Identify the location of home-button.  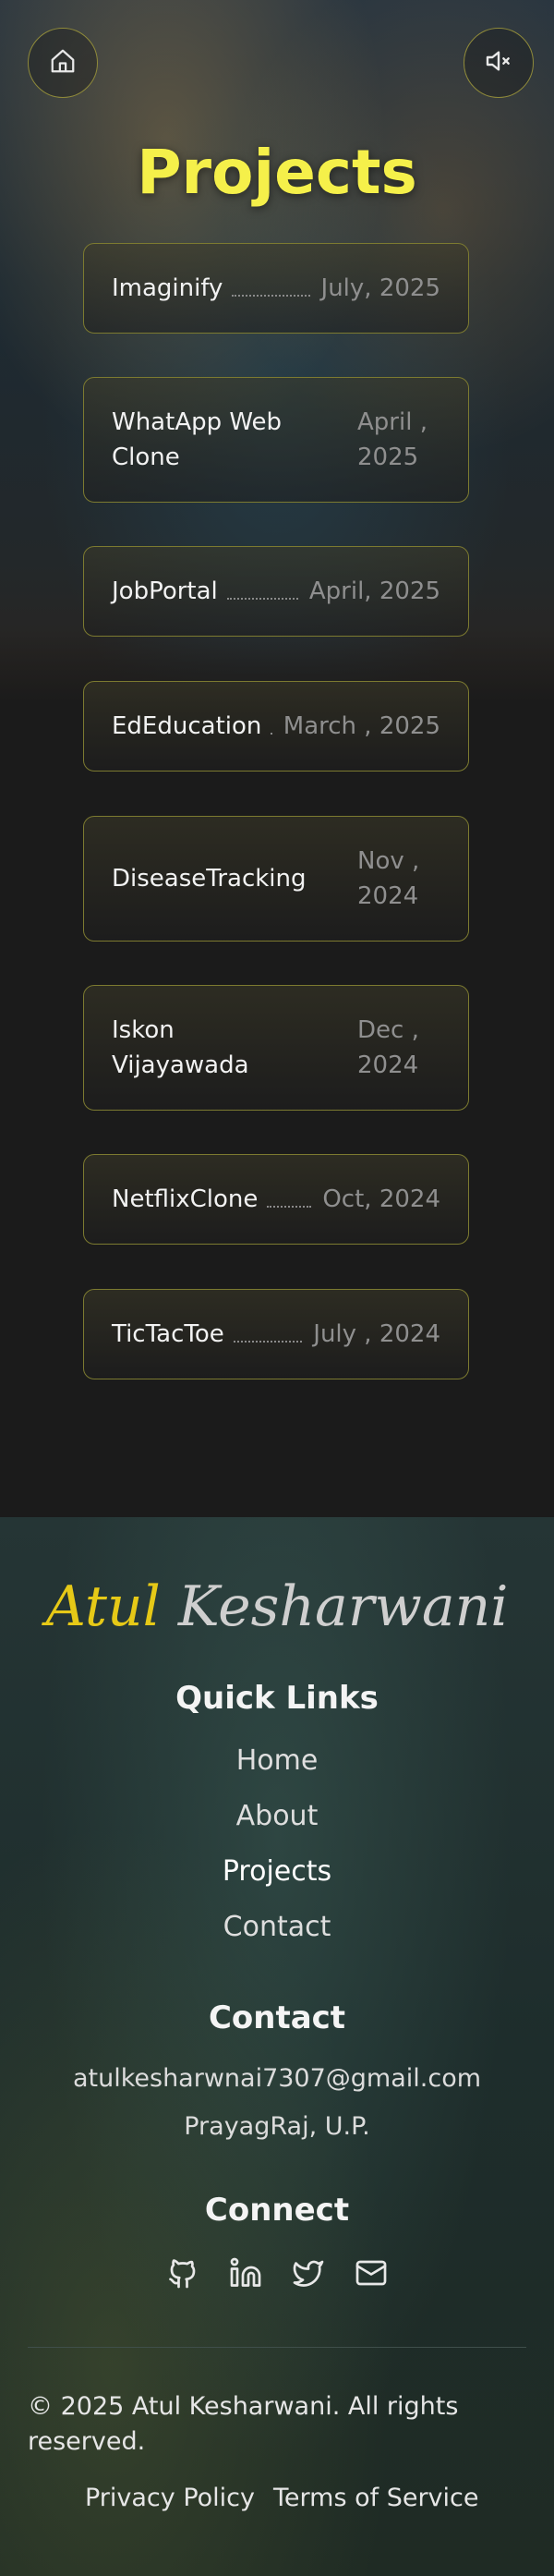
(63, 63).